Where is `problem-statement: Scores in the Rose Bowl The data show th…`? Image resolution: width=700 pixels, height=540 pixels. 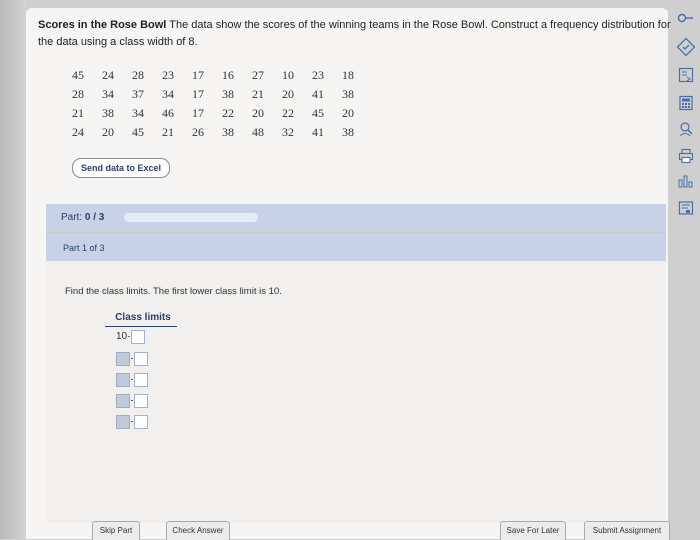 problem-statement: Scores in the Rose Bowl The data show th… is located at coordinates (358, 34).